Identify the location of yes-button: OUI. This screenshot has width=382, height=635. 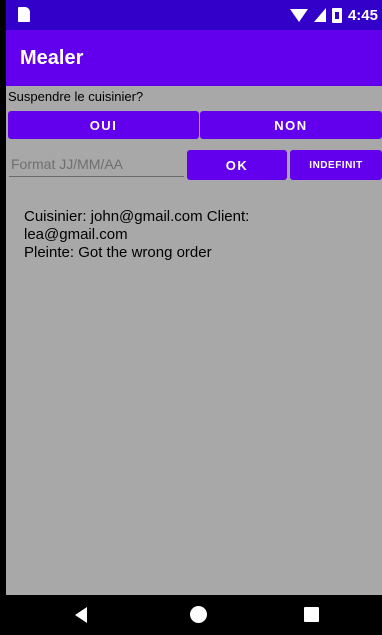
(103, 125).